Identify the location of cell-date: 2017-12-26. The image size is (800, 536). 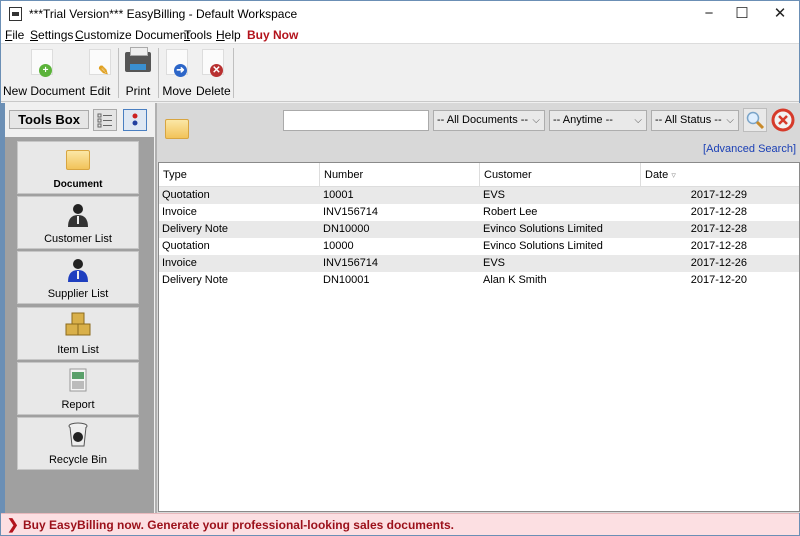
(718, 263).